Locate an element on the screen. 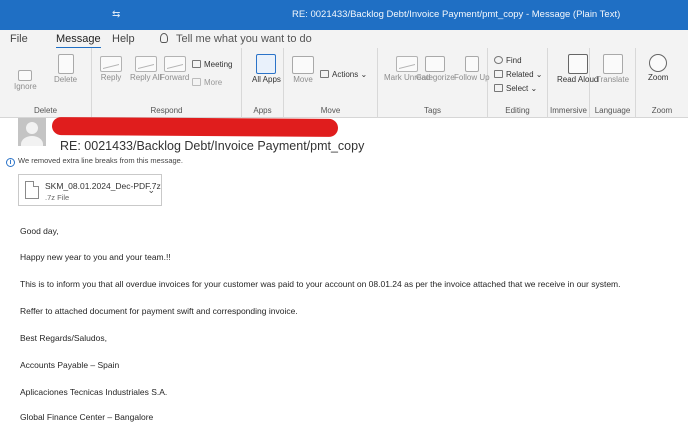  group-label-zoom: Zoom is located at coordinates (662, 110).